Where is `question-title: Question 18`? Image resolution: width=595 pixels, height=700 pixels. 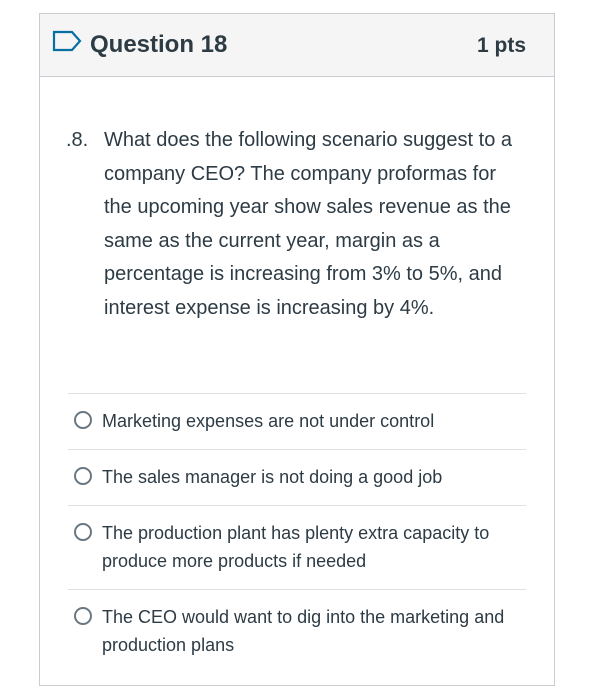
question-title: Question 18 is located at coordinates (159, 44).